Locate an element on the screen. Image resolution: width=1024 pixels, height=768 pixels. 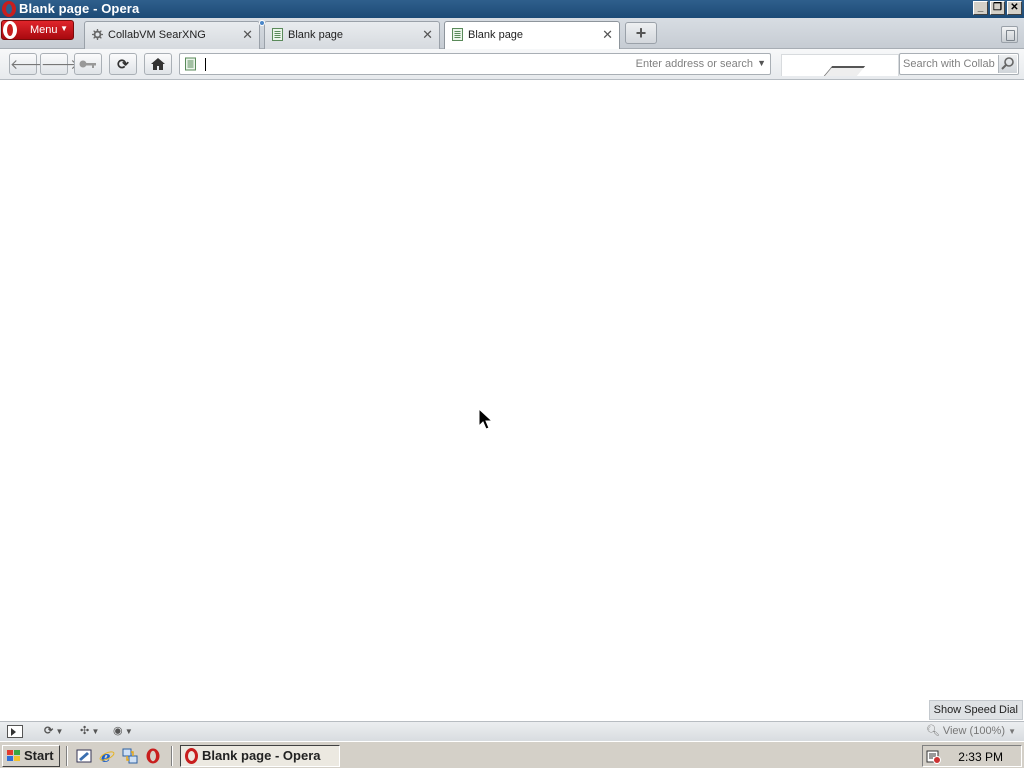
svg-text: e is located at coordinates (106, 756).